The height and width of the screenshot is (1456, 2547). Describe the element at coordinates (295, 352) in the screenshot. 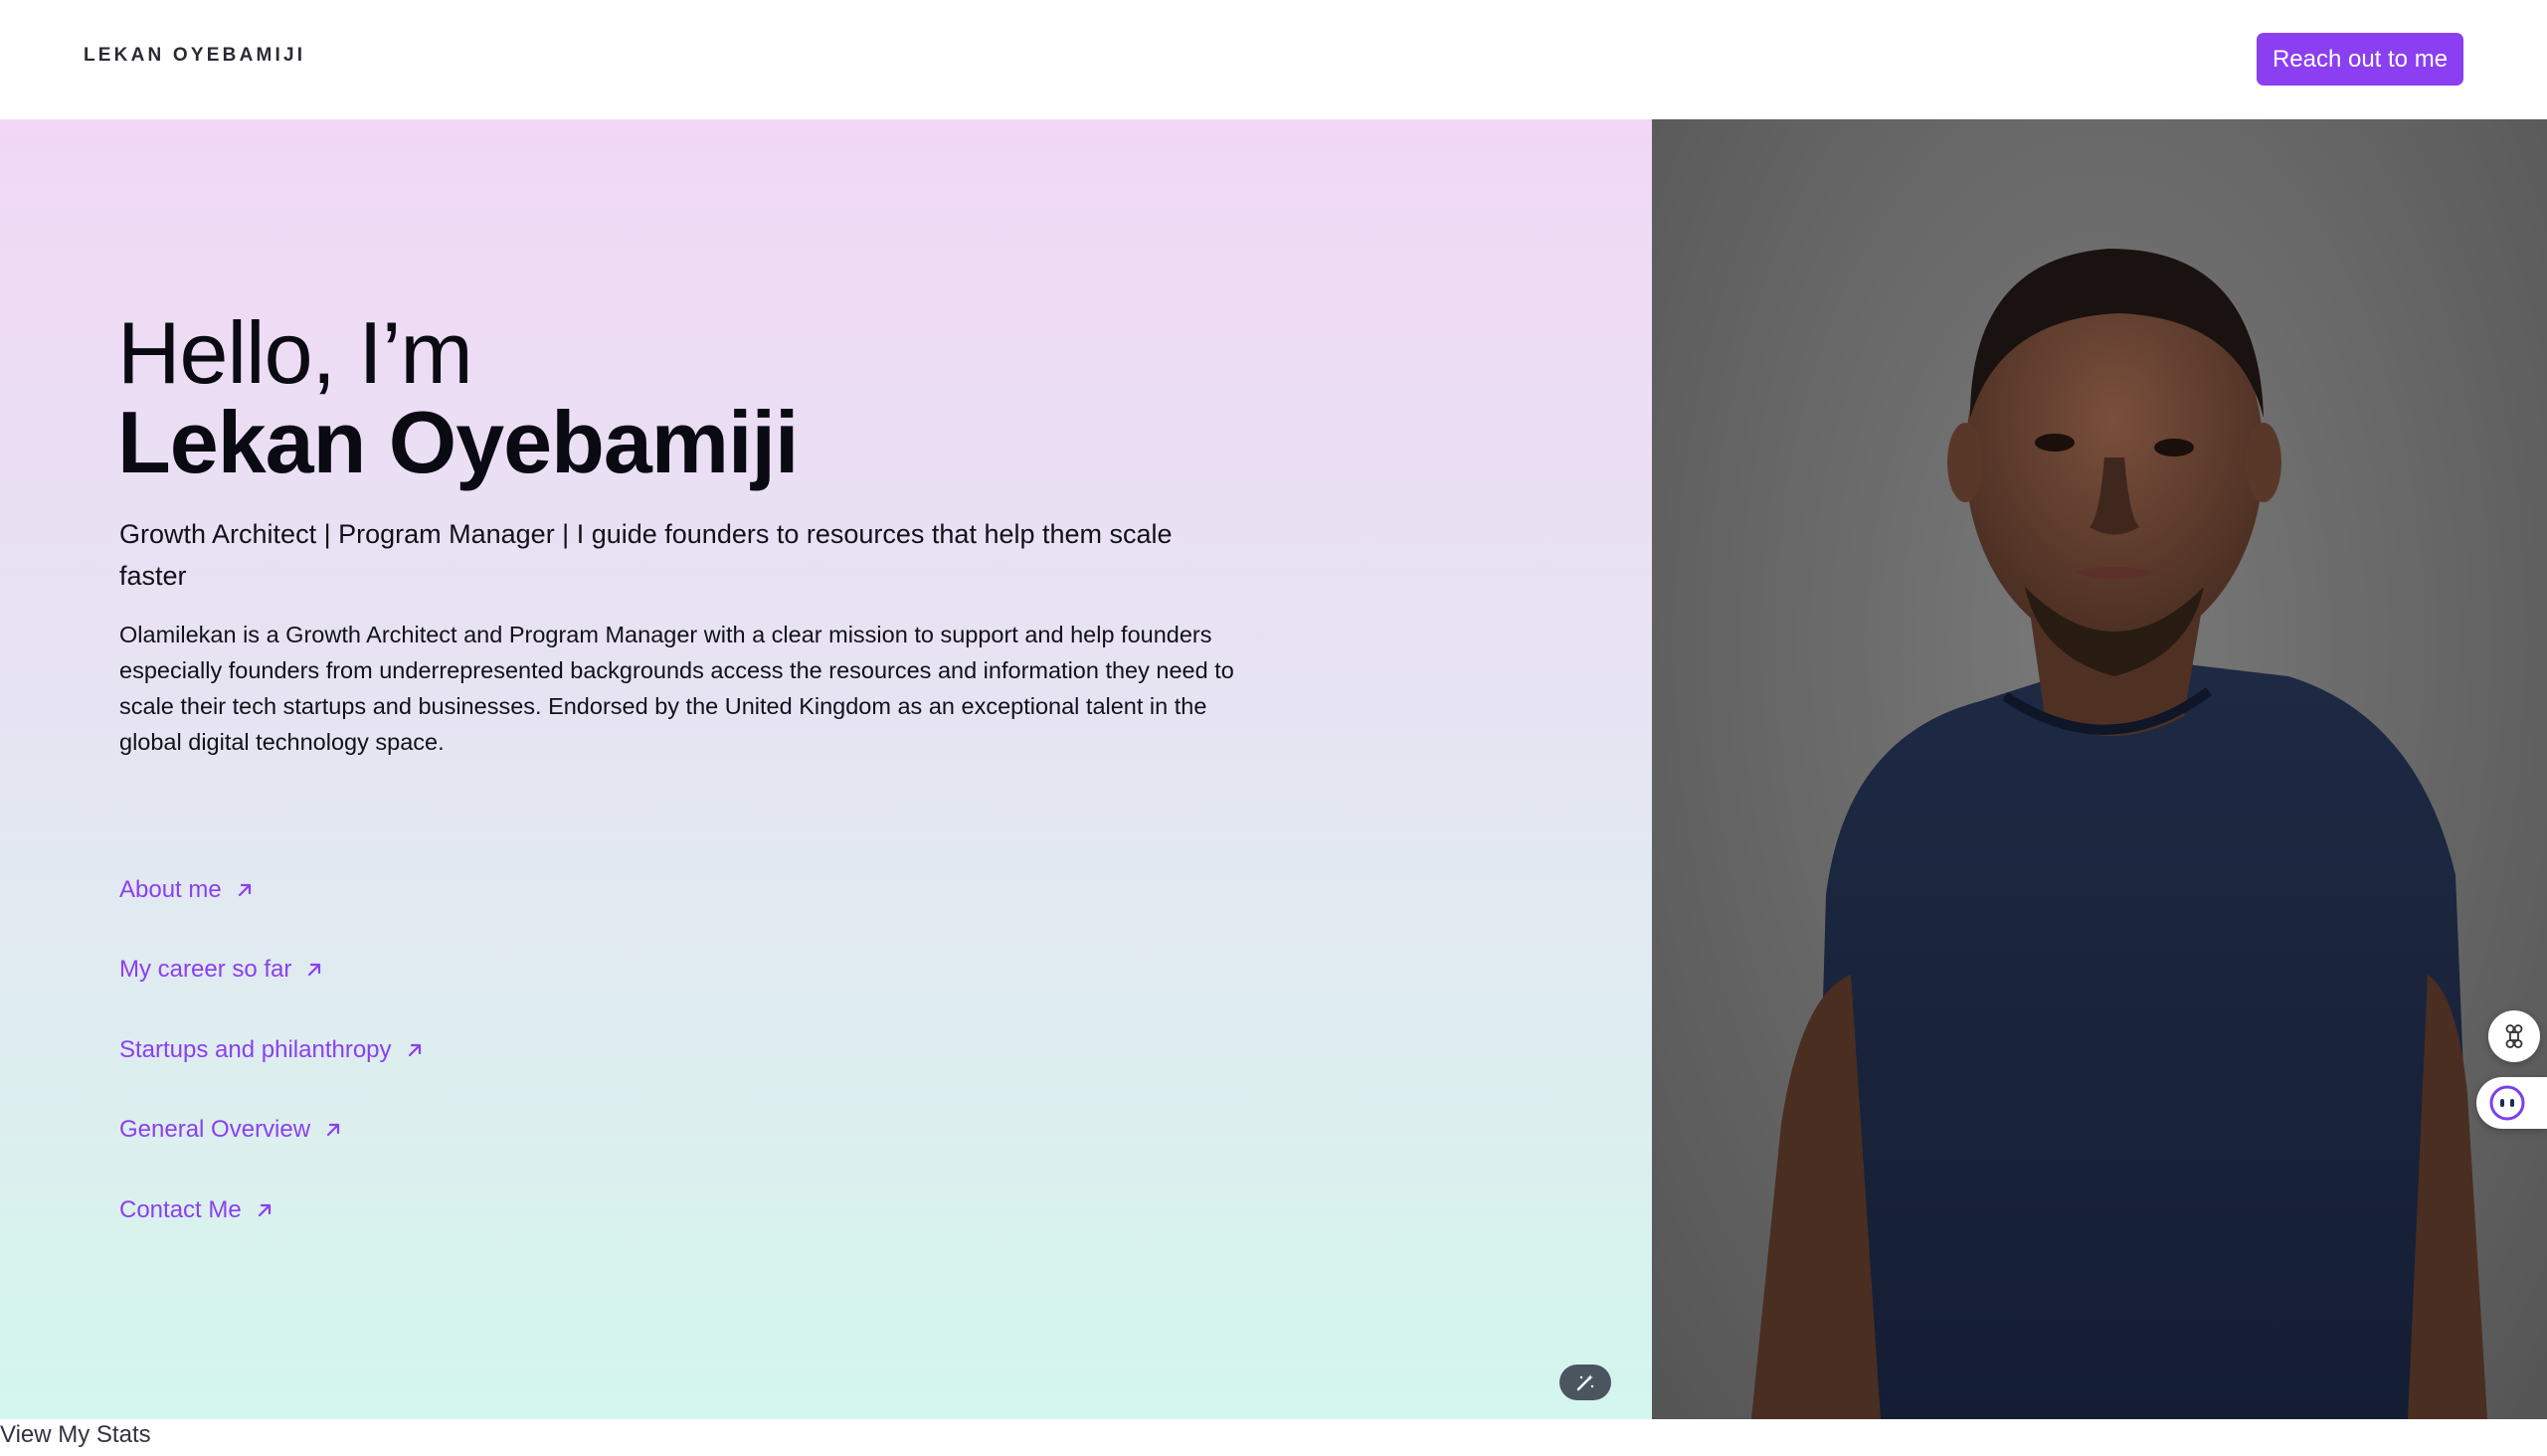

I see `hero-greeting: Hello, I’m` at that location.